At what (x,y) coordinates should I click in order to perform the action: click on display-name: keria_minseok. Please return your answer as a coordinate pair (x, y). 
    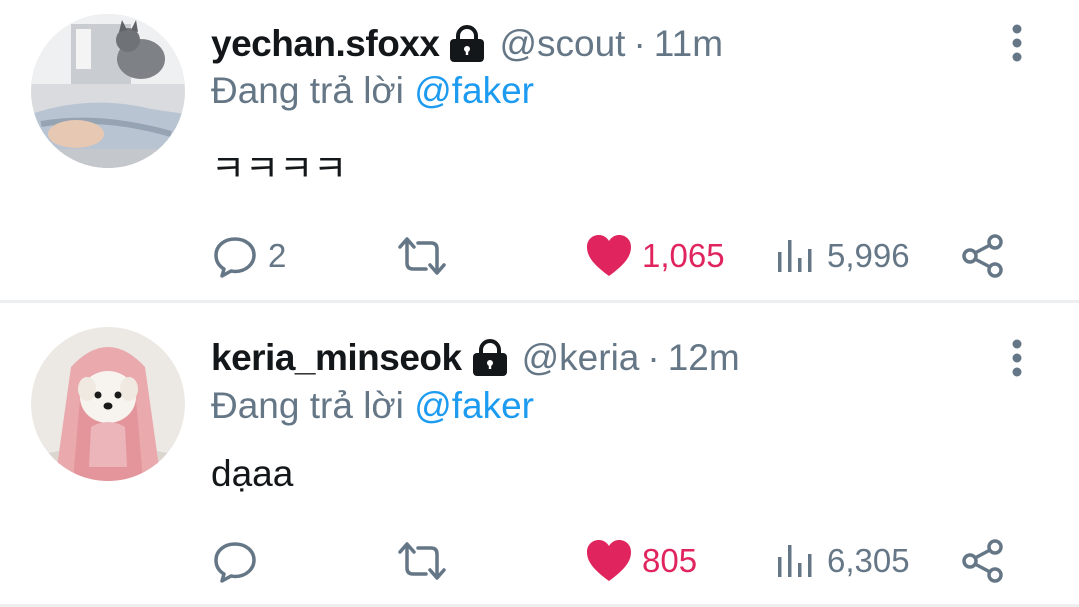
    Looking at the image, I should click on (336, 358).